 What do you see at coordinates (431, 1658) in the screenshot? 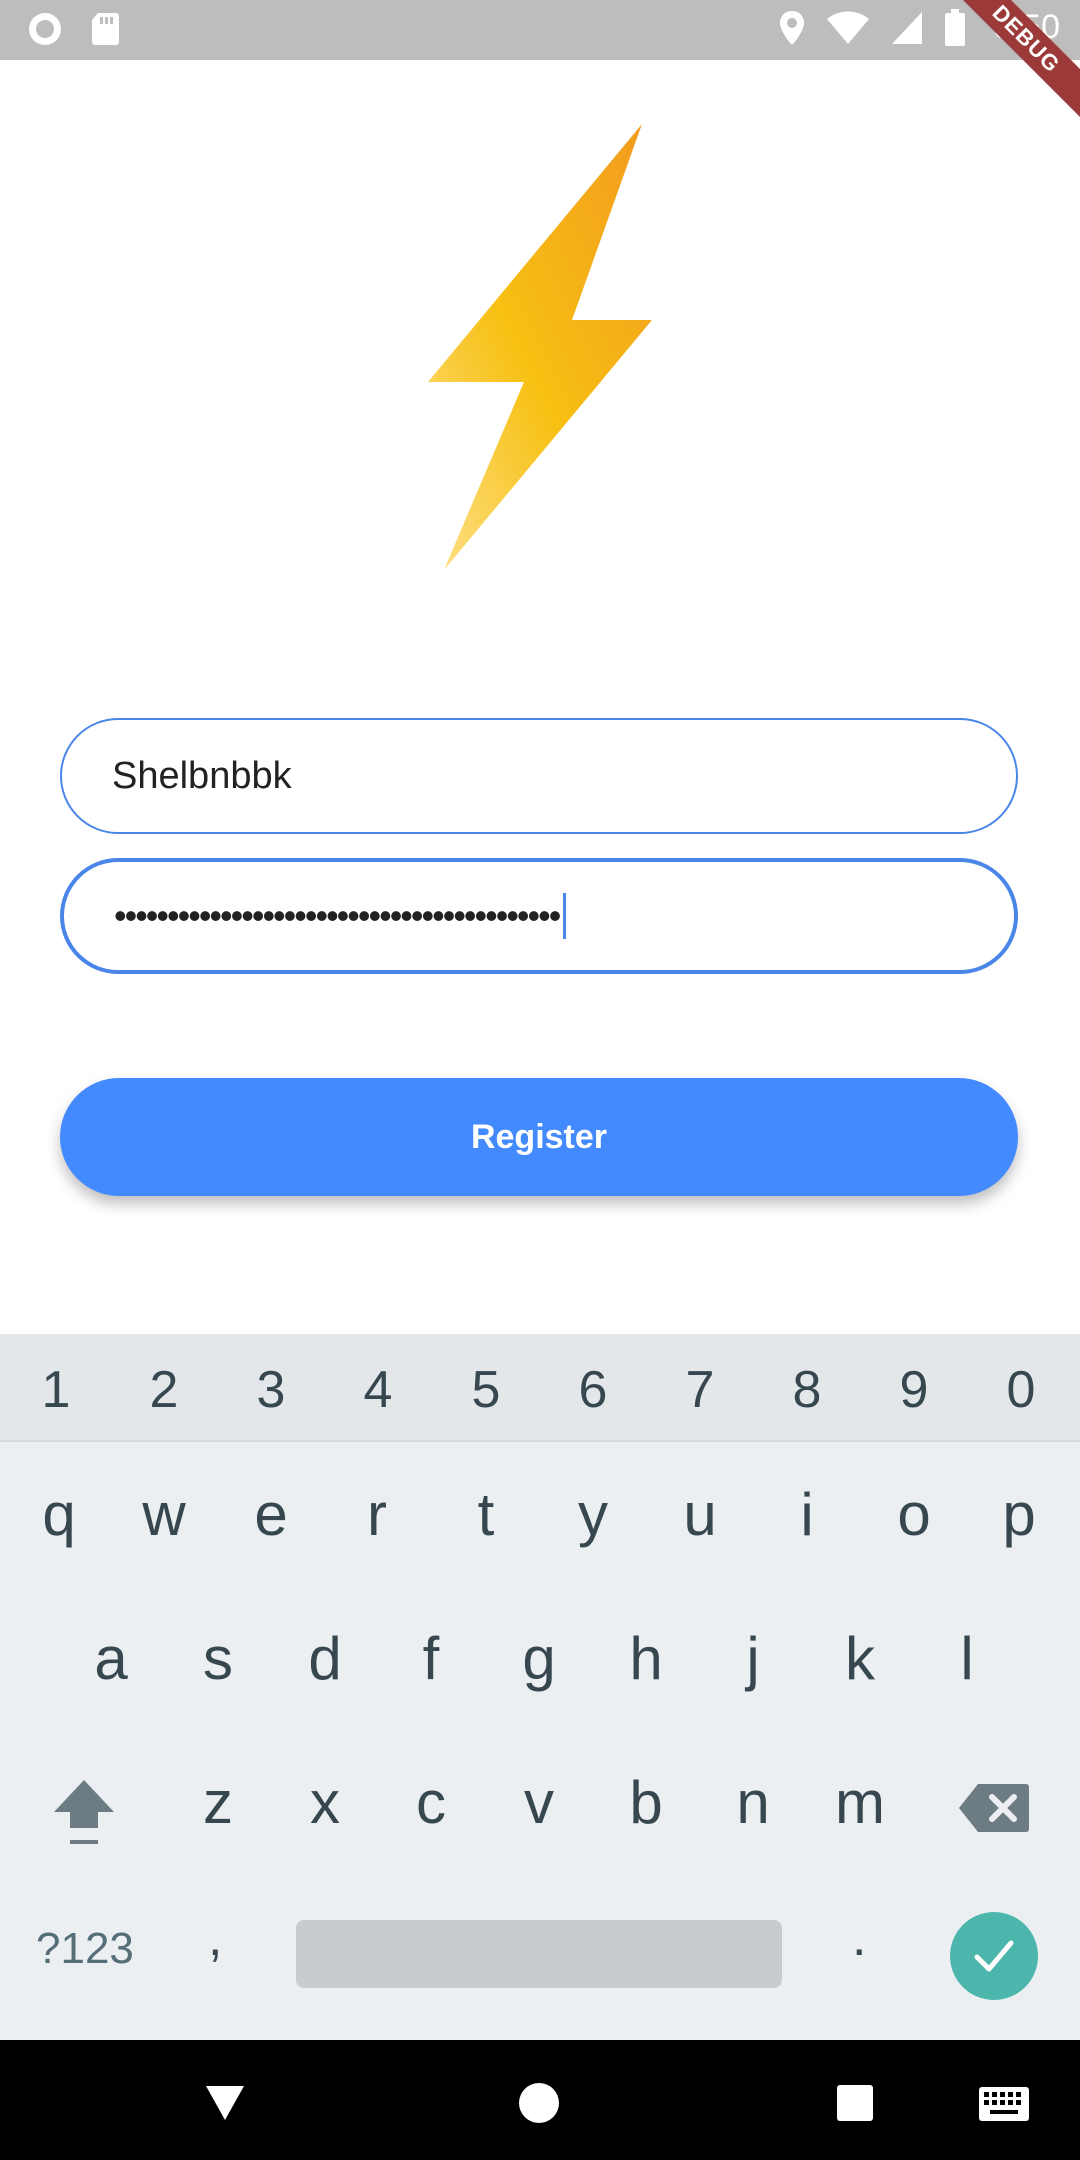
I see `key-f: f` at bounding box center [431, 1658].